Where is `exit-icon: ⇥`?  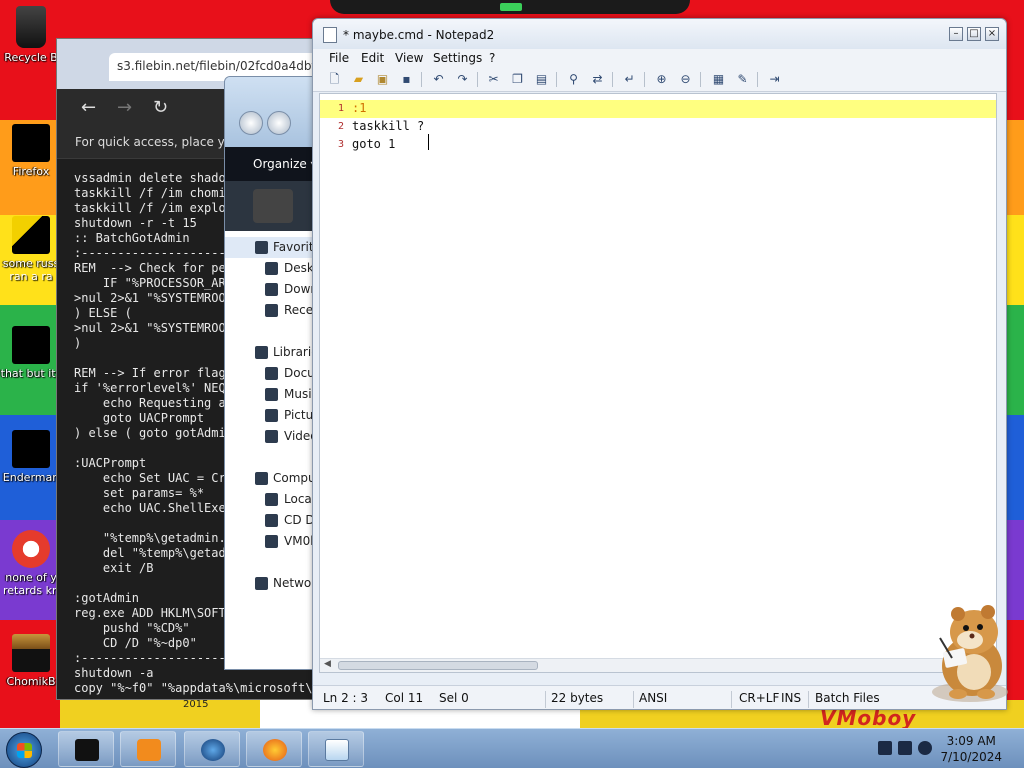 exit-icon: ⇥ is located at coordinates (774, 79).